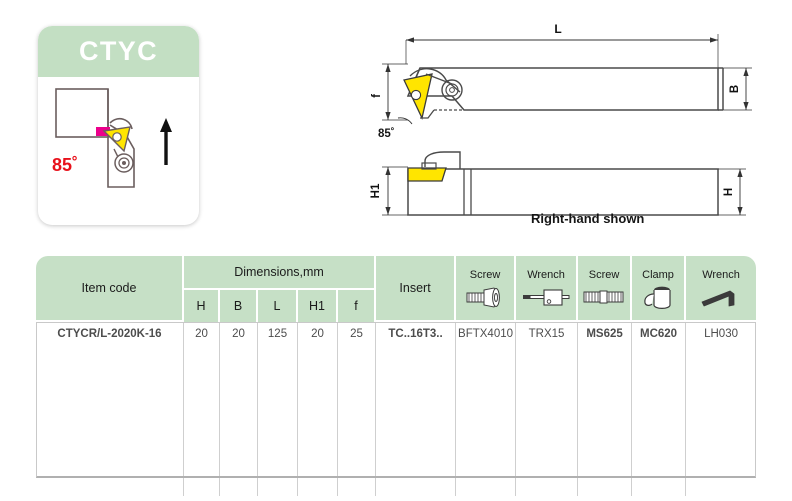  What do you see at coordinates (113, 138) in the screenshot?
I see `toolholder-approach-diagram` at bounding box center [113, 138].